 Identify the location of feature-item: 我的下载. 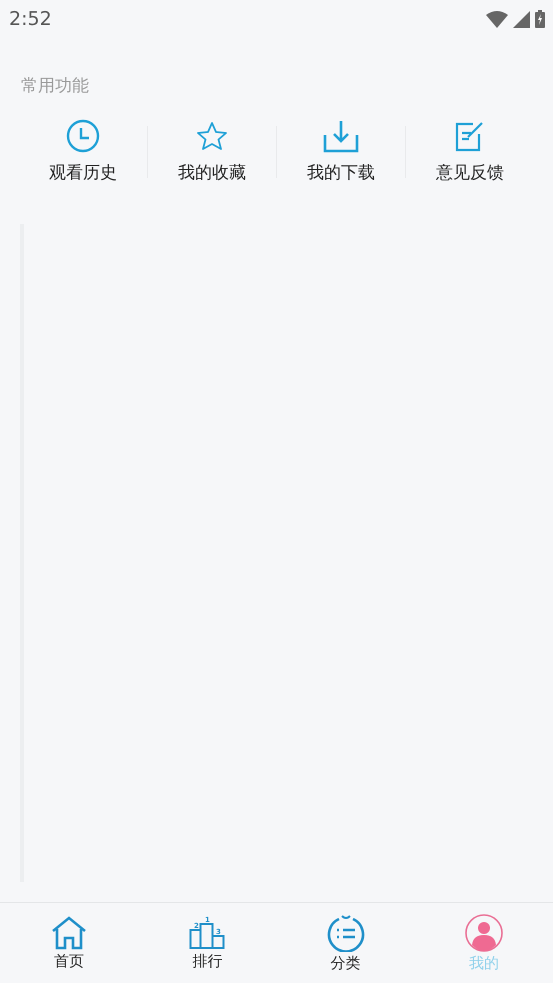
(341, 151).